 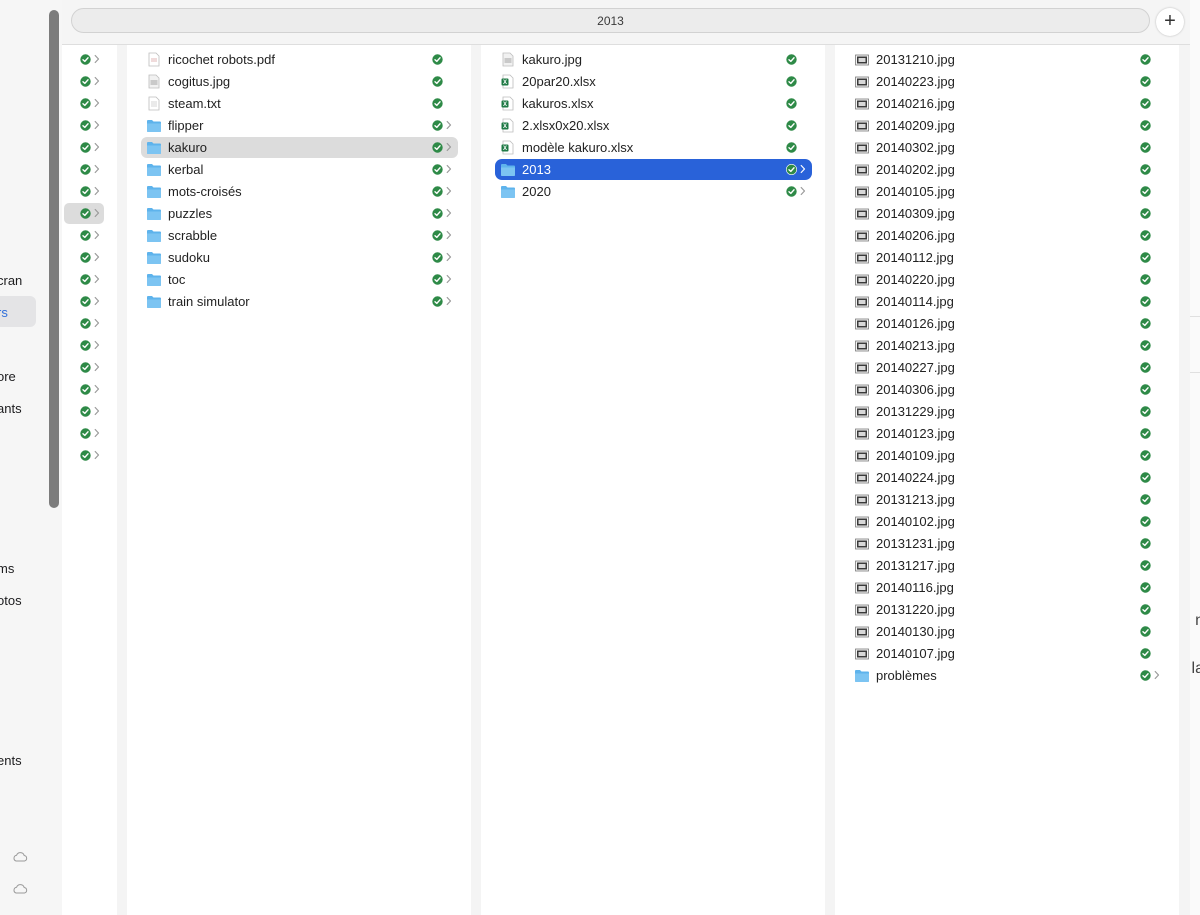 I want to click on sidebar-item-5: ms, so click(x=7, y=568).